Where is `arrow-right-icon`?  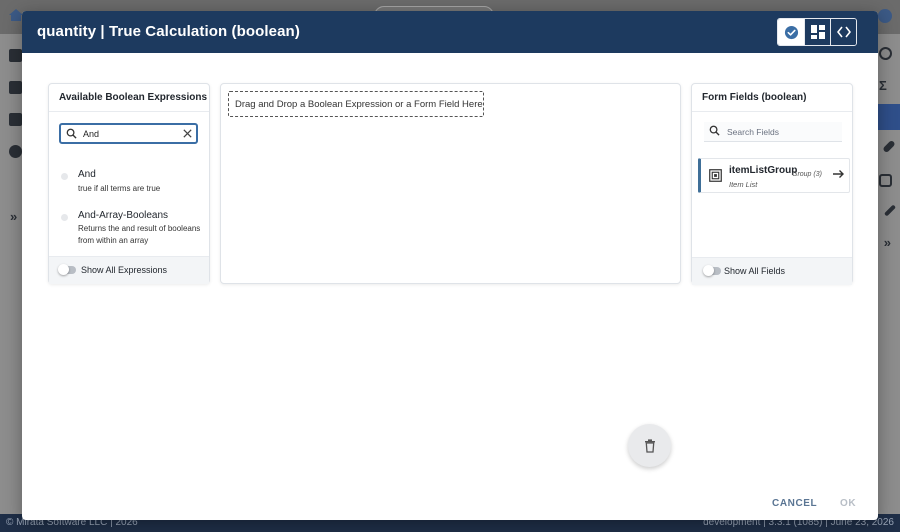
arrow-right-icon is located at coordinates (839, 174).